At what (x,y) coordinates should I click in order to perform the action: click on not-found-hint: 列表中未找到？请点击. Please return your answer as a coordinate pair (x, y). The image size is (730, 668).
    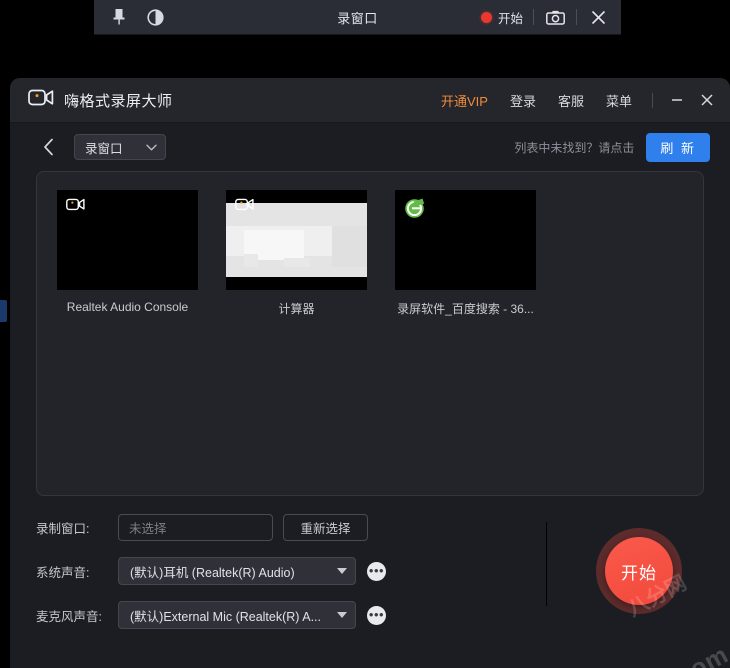
    Looking at the image, I should click on (574, 147).